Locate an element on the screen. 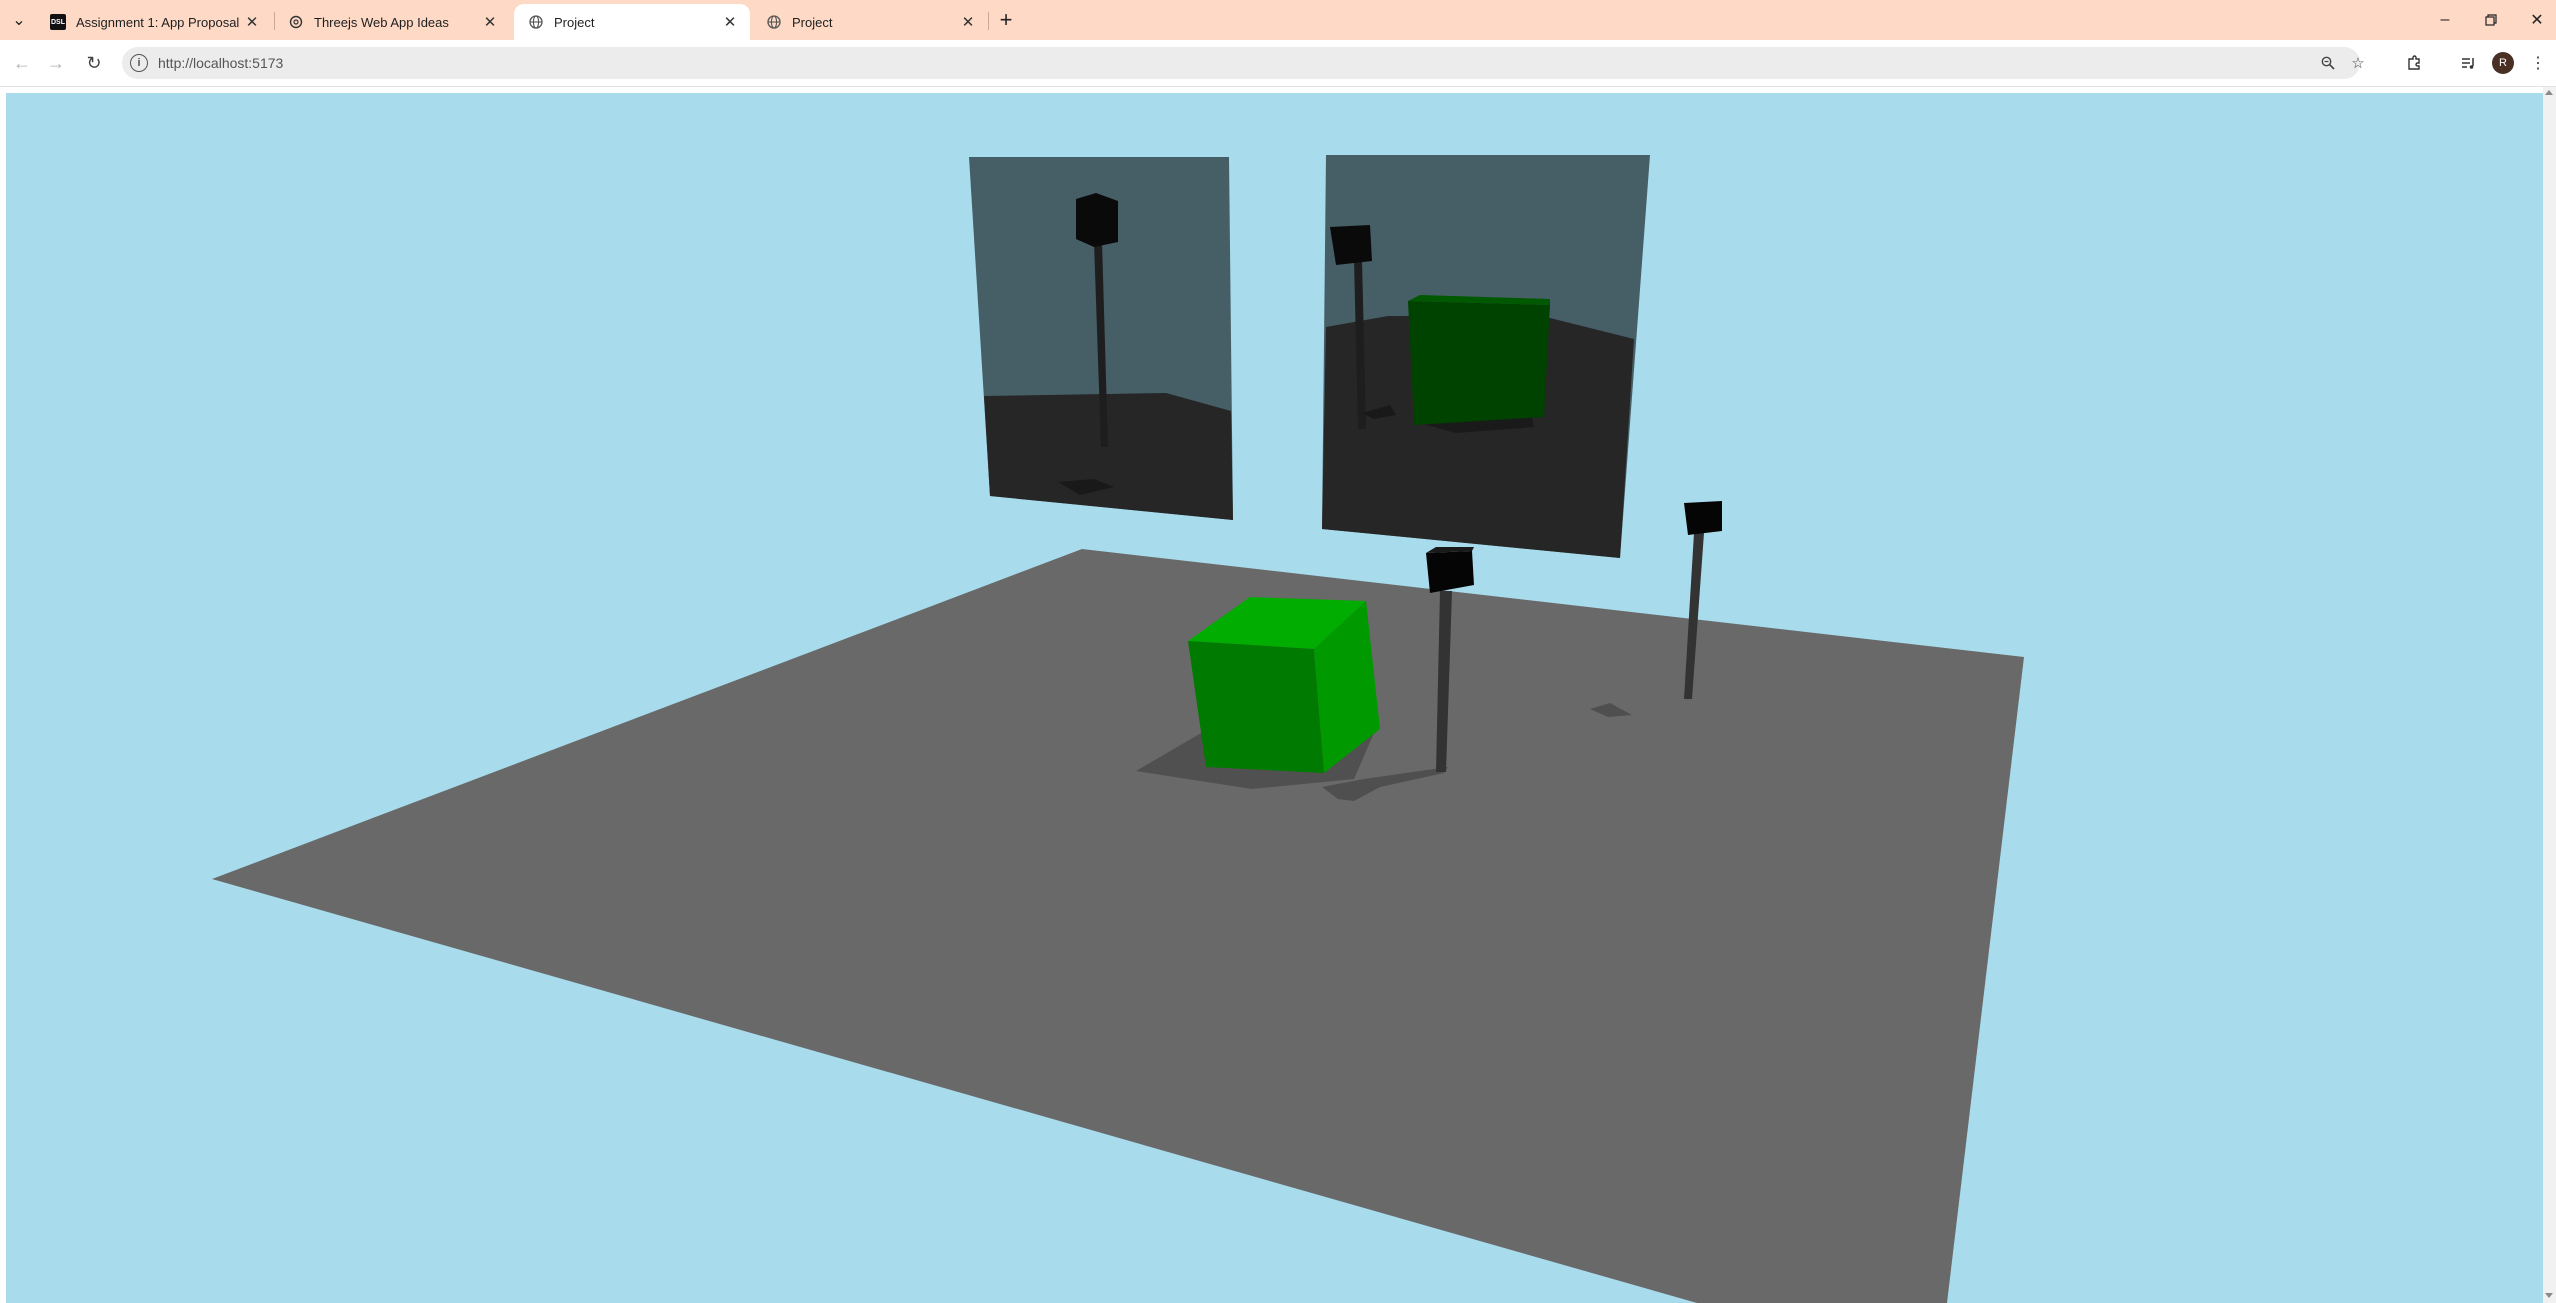  dsl-logo-icon: DSL is located at coordinates (58, 22).